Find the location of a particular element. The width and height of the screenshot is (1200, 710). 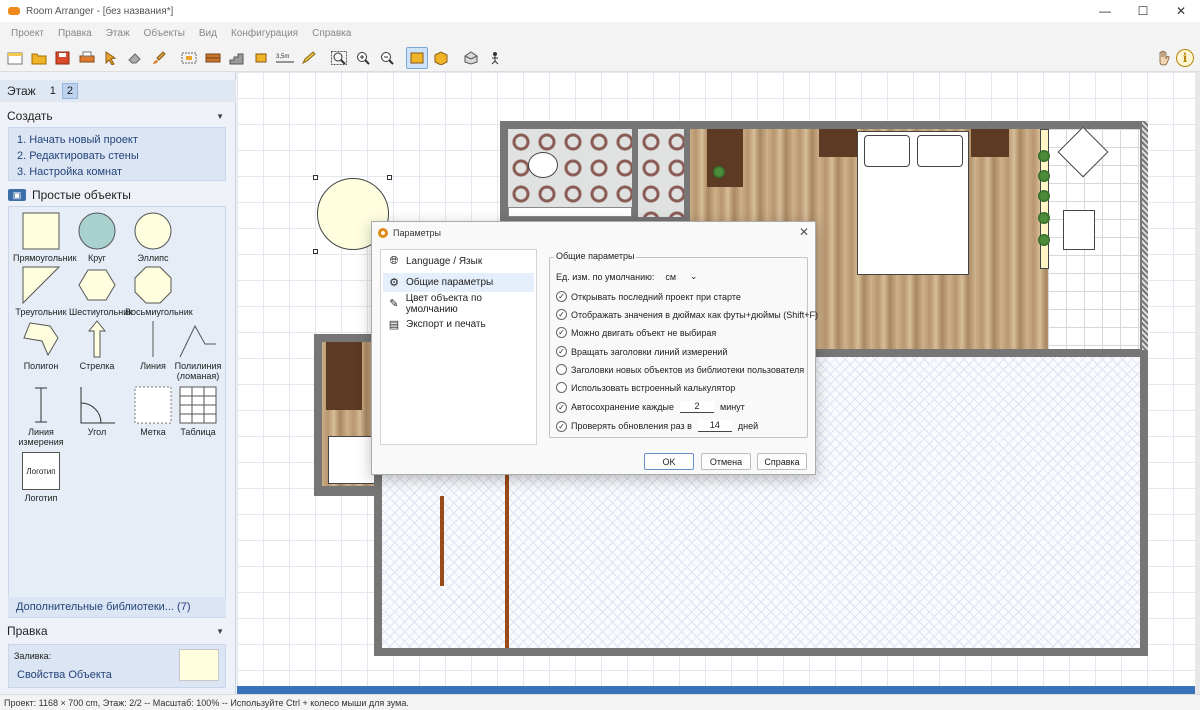

2d-view-icon is located at coordinates (417, 57).